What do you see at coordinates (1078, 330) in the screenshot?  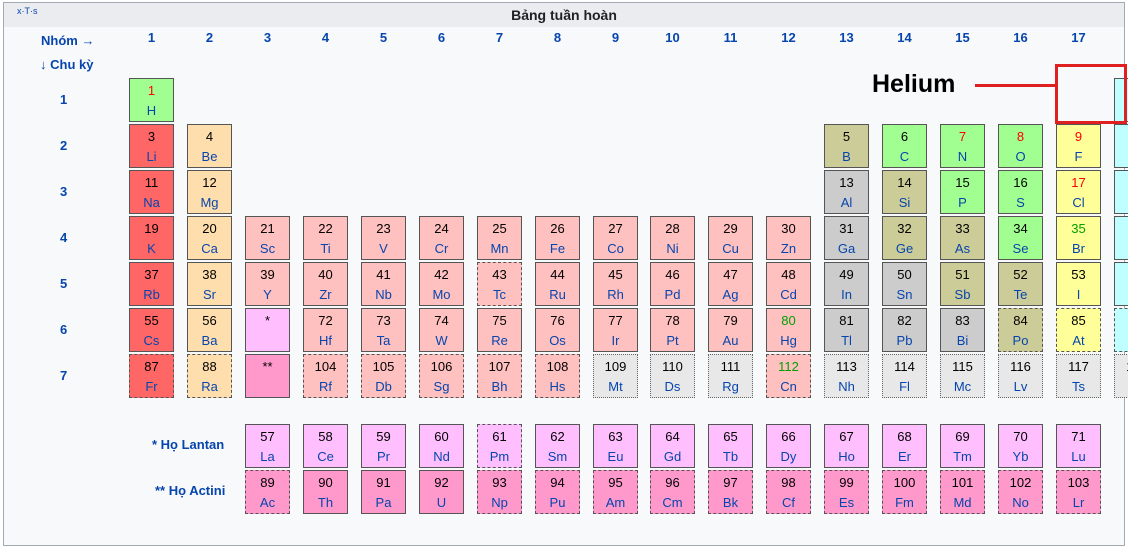 I see `element-at: 85 At` at bounding box center [1078, 330].